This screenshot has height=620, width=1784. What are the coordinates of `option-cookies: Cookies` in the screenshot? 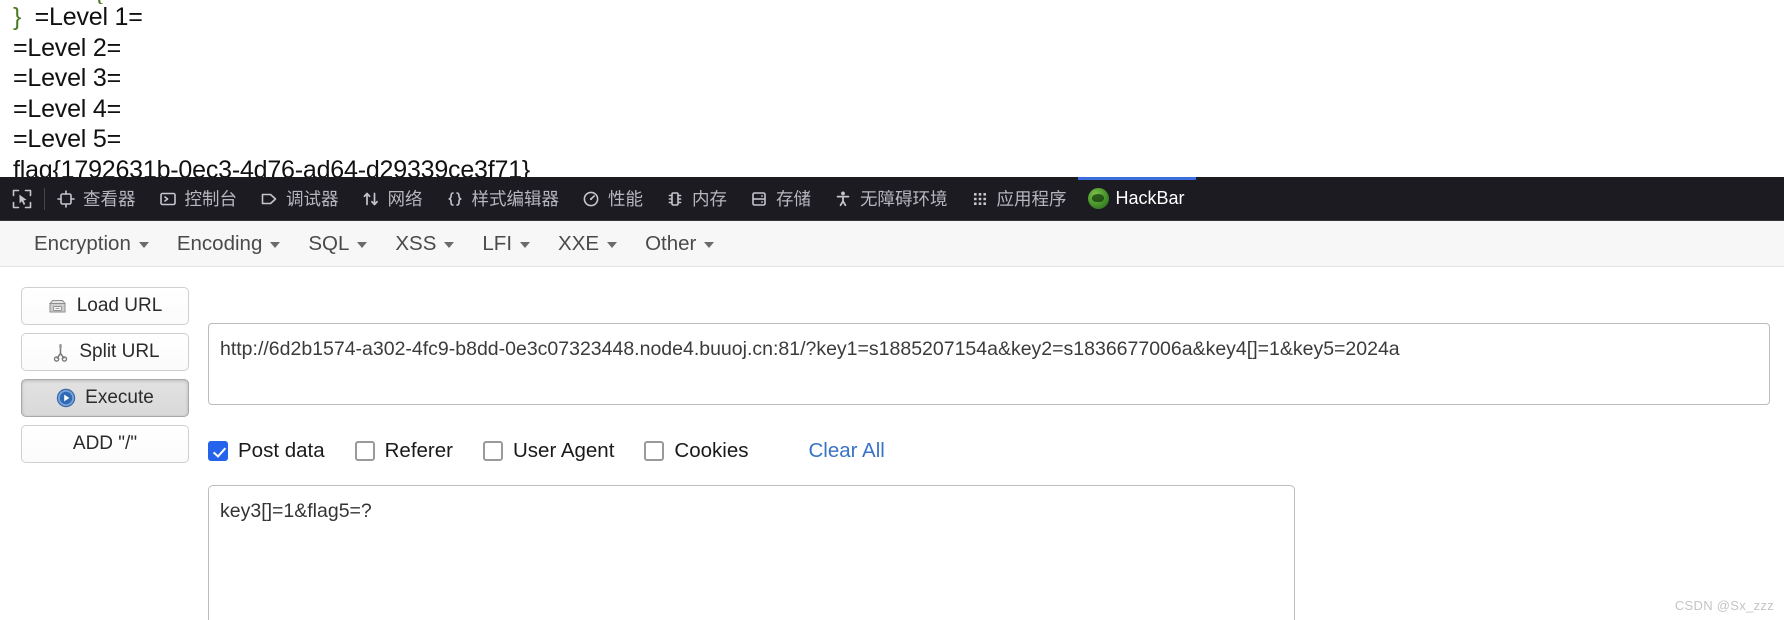 It's located at (696, 451).